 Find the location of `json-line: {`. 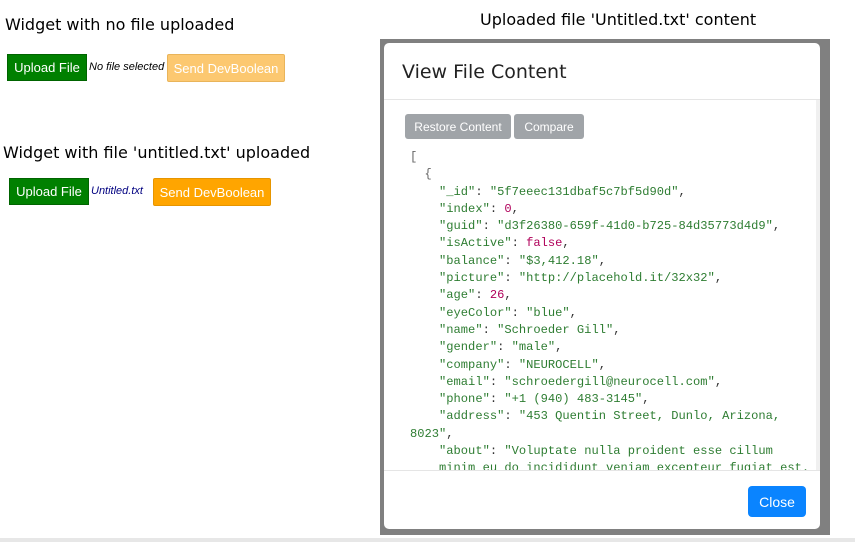

json-line: { is located at coordinates (610, 174).